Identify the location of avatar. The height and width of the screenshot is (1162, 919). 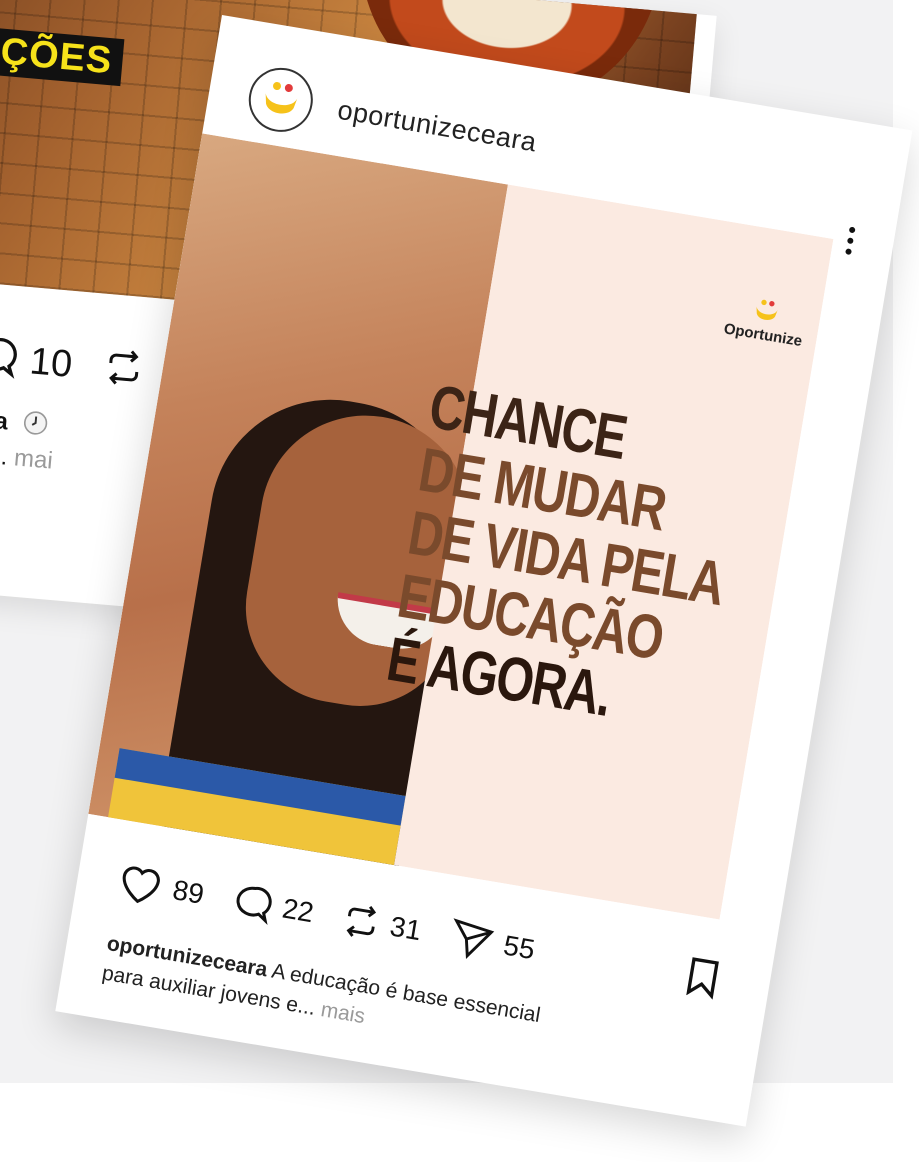
(280, 100).